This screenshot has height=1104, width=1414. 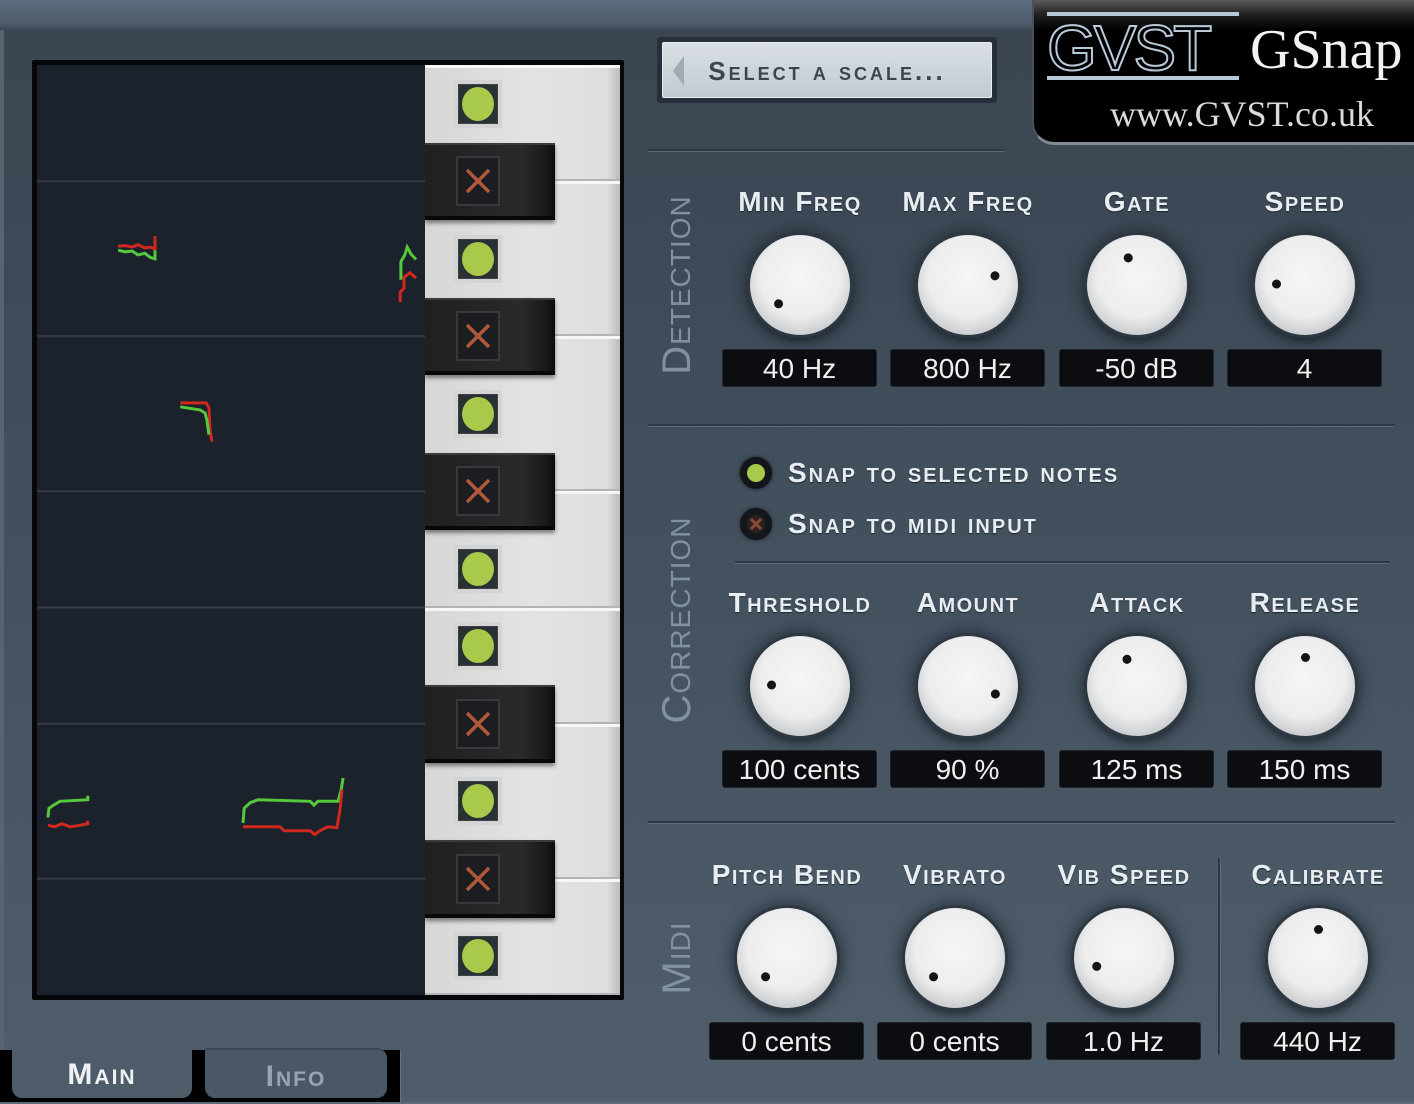 I want to click on pitch-bend-control: Pitch Bend 0 cents, so click(x=787, y=960).